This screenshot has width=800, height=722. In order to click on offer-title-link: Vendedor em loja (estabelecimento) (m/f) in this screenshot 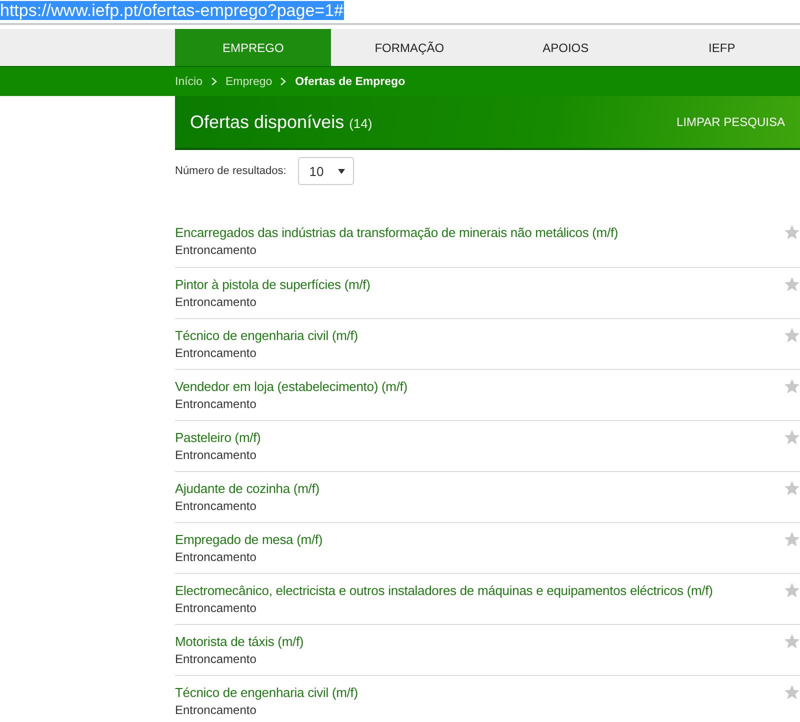, I will do `click(291, 386)`.